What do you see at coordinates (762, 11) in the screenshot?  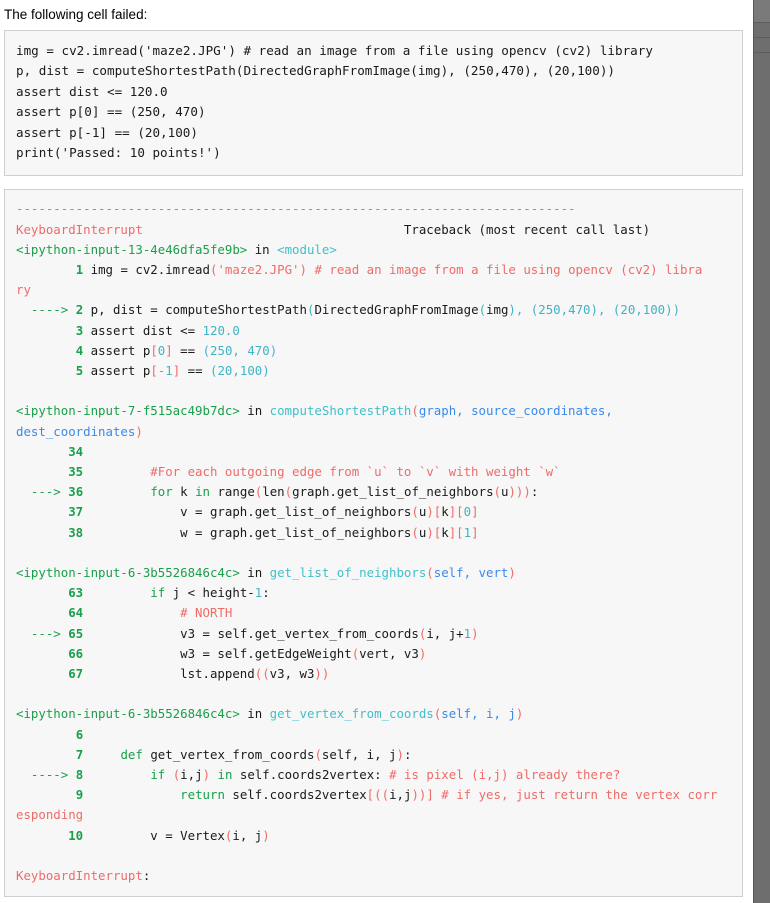 I see `scrollbar-thumb` at bounding box center [762, 11].